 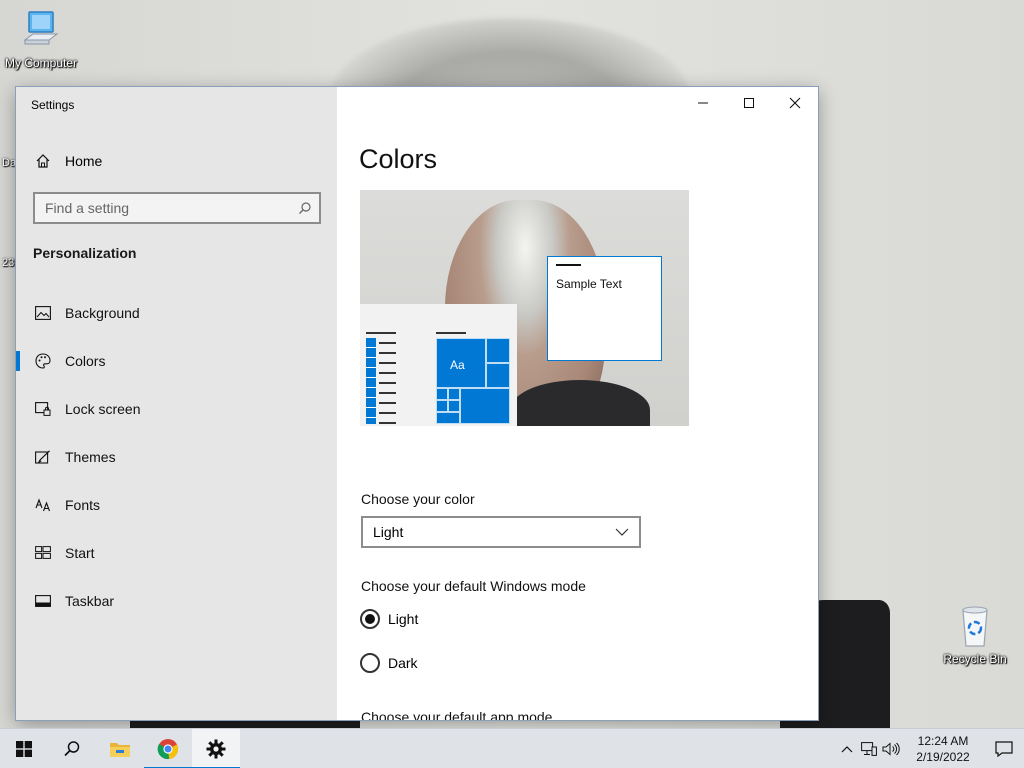 I want to click on taskbar-chrome, so click(x=168, y=748).